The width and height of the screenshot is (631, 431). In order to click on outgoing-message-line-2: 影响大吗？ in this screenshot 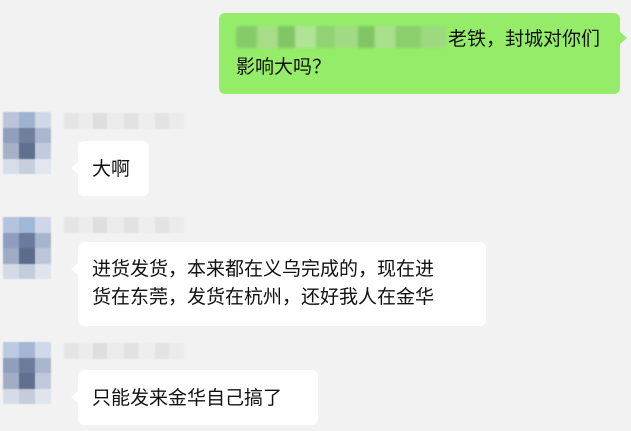, I will do `click(284, 67)`.